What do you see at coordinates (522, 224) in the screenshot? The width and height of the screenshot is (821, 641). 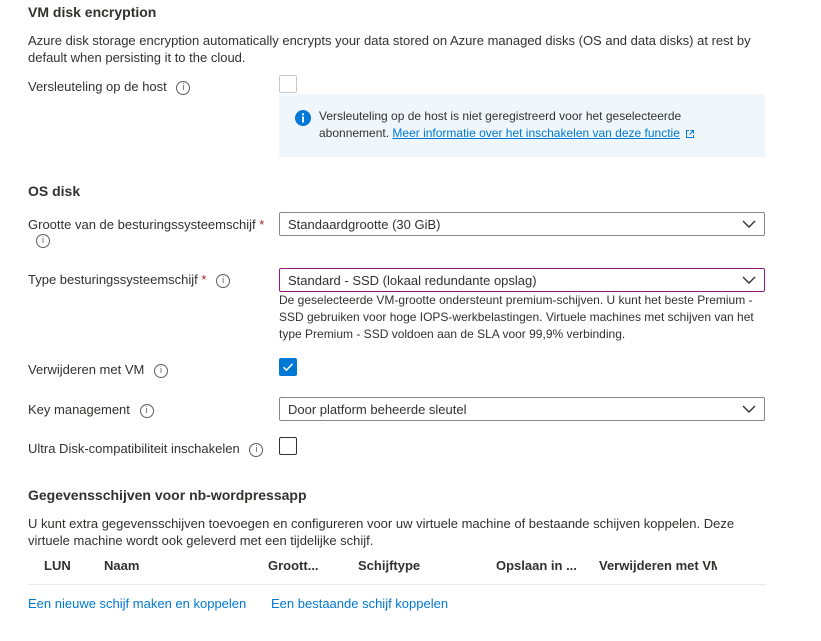 I see `os-disk-size-dropdown: Standaardgrootte (30 GiB)` at bounding box center [522, 224].